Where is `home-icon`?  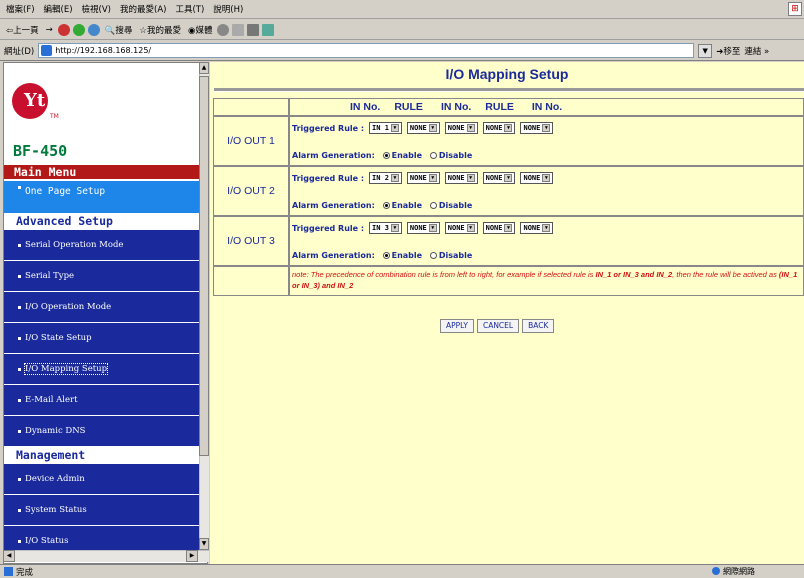
home-icon is located at coordinates (93, 29).